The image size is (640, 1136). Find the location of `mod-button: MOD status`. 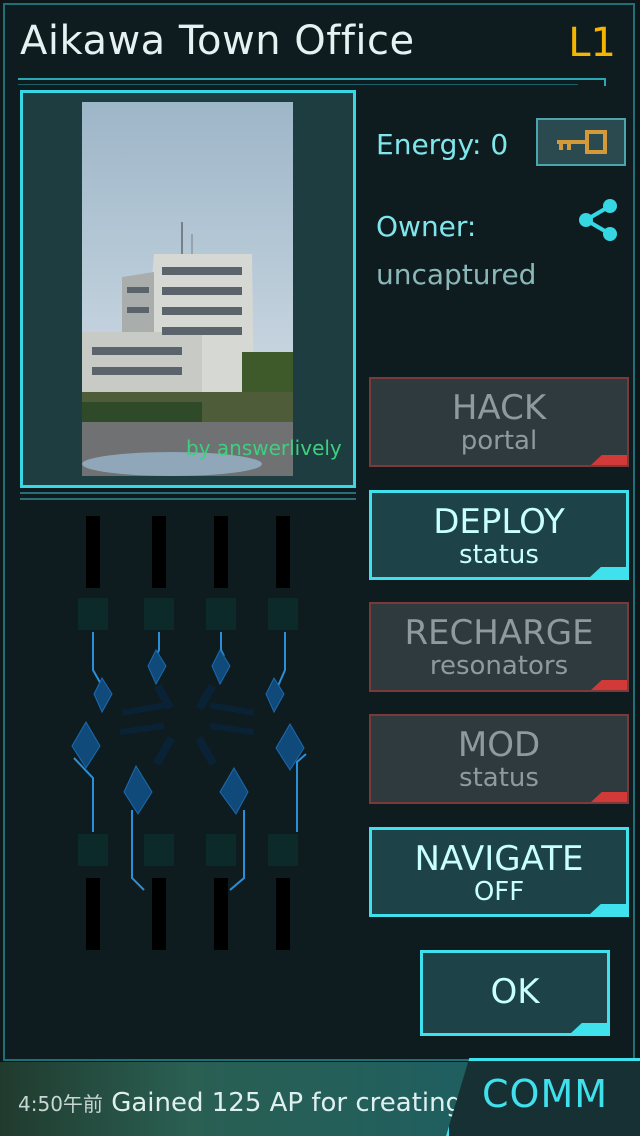

mod-button: MOD status is located at coordinates (499, 759).